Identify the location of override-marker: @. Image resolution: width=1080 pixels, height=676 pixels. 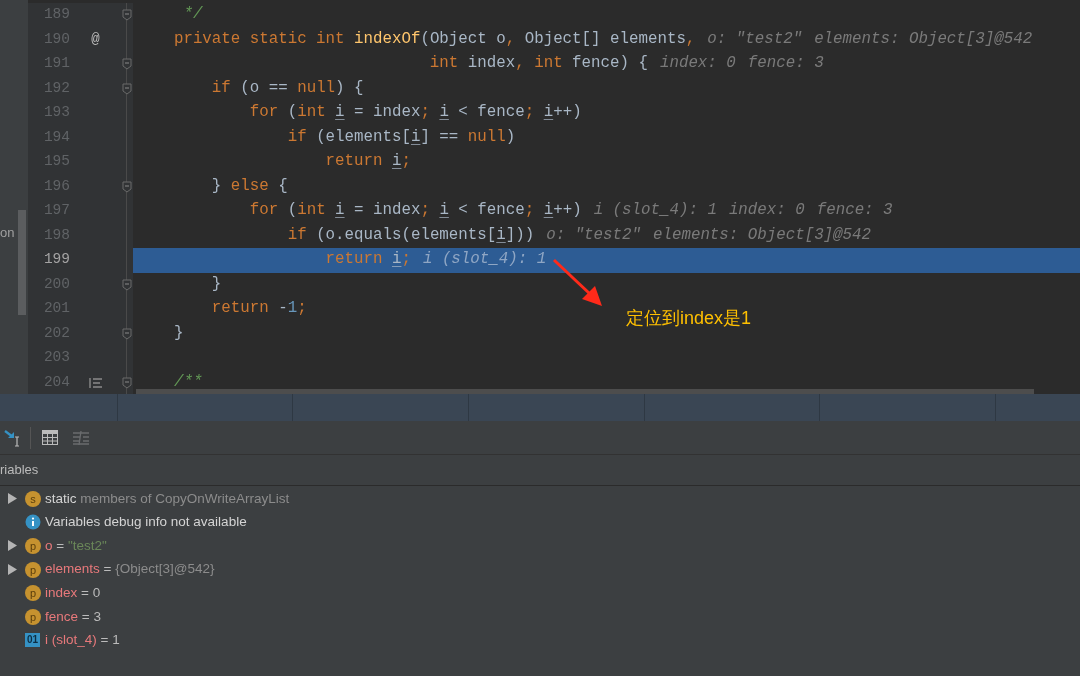
(95, 40).